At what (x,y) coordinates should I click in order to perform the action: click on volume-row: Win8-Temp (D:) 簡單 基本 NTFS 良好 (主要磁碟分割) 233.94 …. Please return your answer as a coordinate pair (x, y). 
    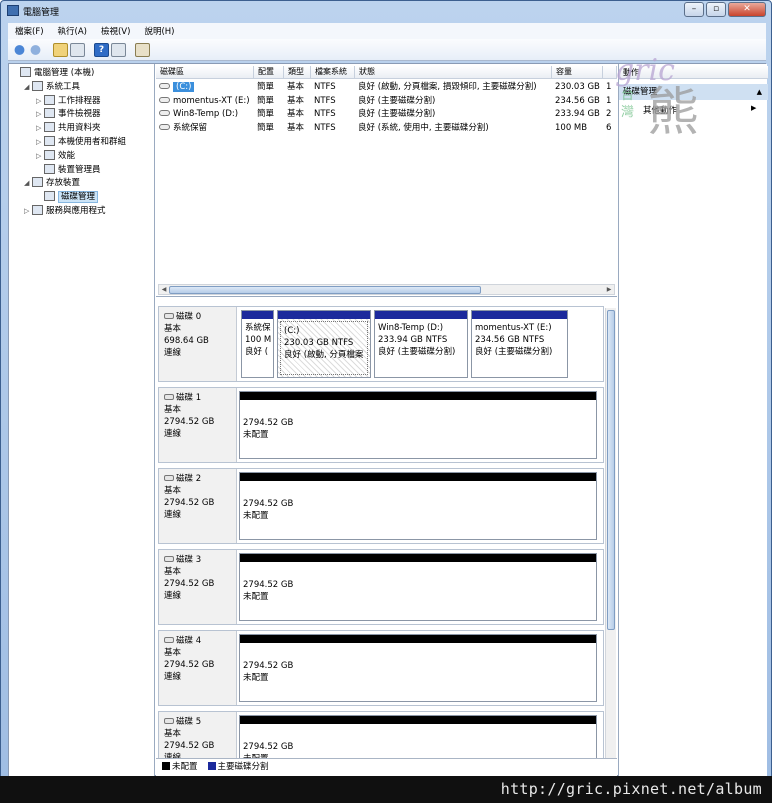
    Looking at the image, I should click on (386, 114).